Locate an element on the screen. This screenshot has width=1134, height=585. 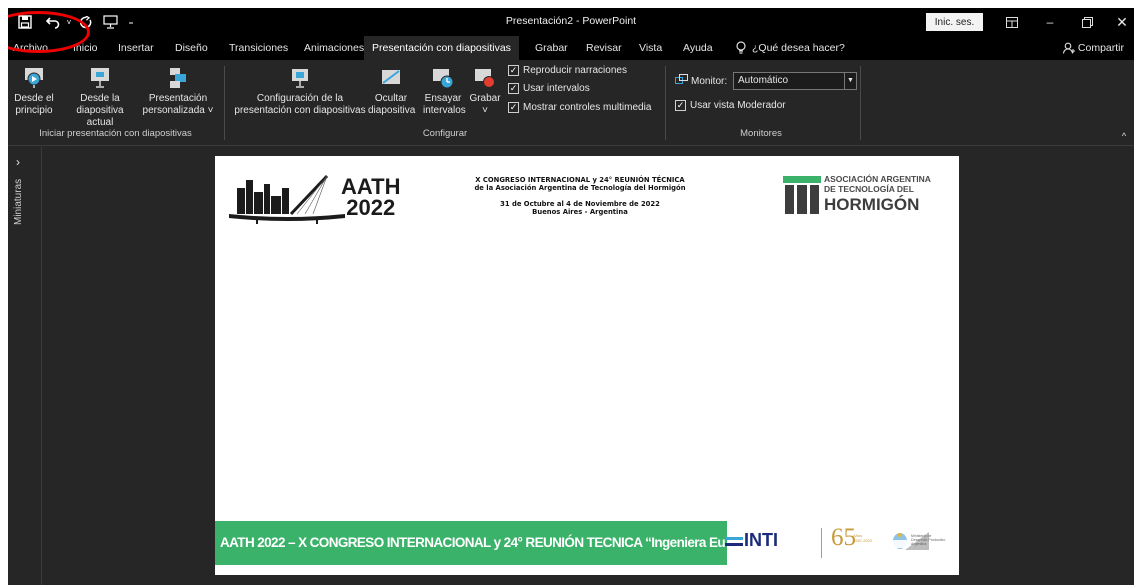
thumbnails-pane: › Miniaturas is located at coordinates (25, 366).